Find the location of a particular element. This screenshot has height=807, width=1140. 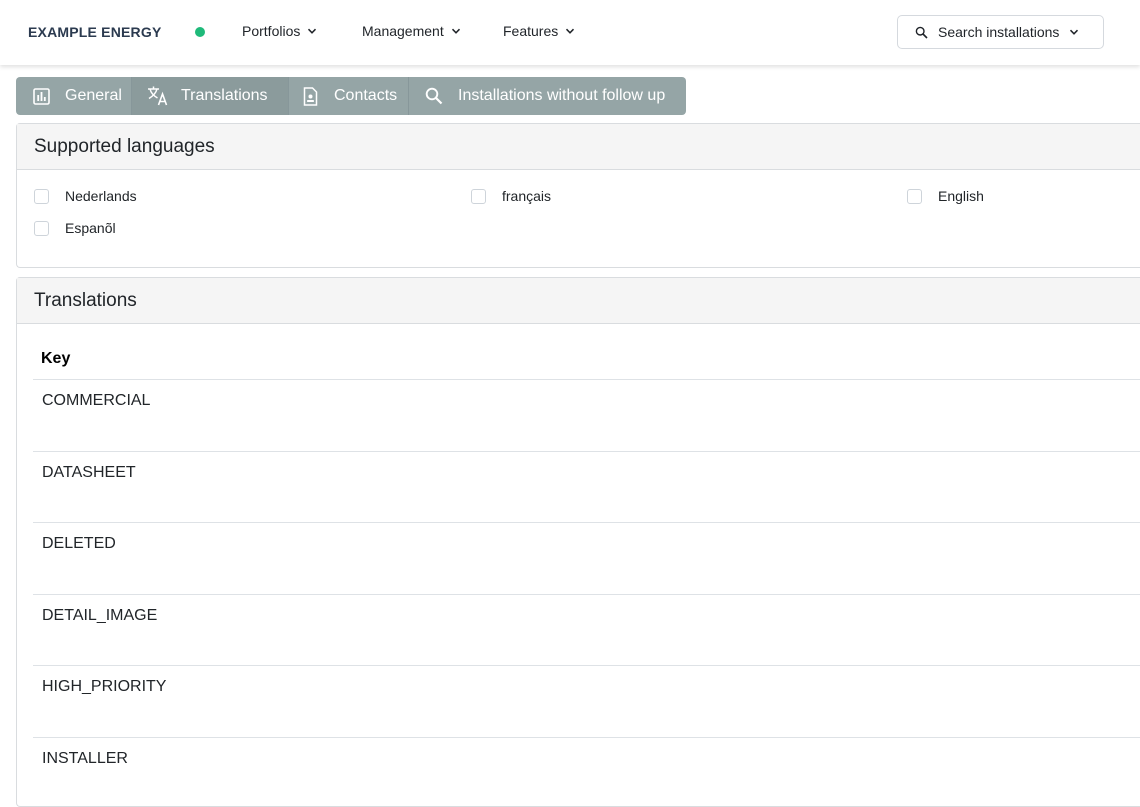

search-installations-button: Search installations is located at coordinates (1000, 32).